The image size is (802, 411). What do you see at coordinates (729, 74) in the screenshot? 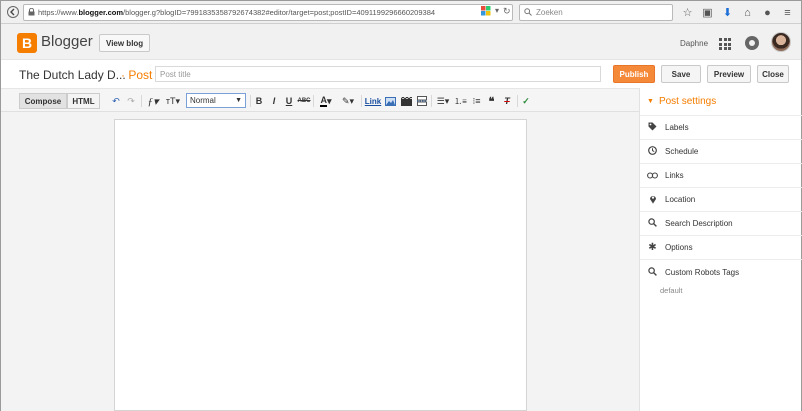
I see `preview-button: Preview` at bounding box center [729, 74].